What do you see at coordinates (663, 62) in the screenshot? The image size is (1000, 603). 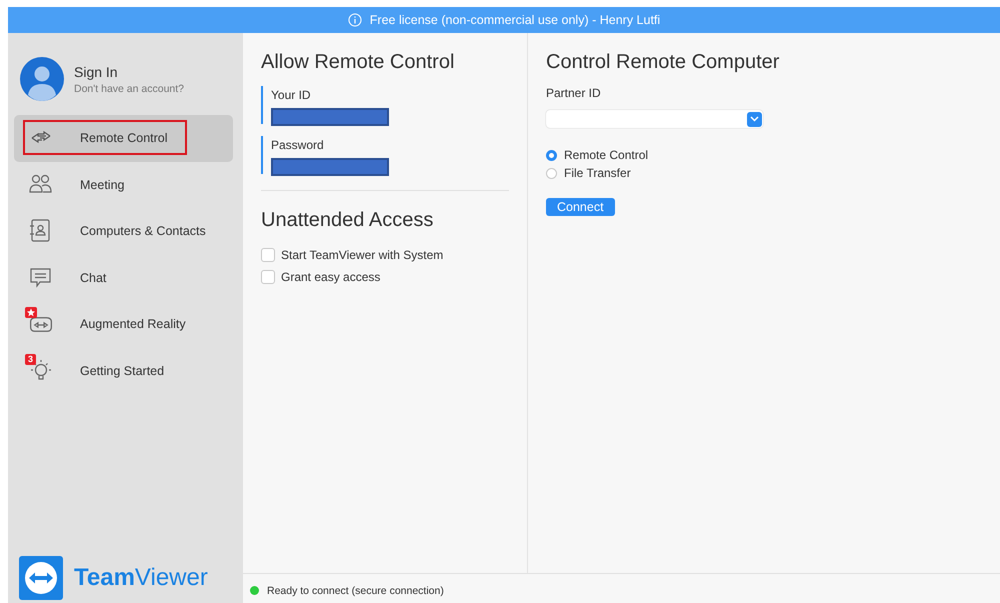 I see `section-heading: Control Remote Computer` at bounding box center [663, 62].